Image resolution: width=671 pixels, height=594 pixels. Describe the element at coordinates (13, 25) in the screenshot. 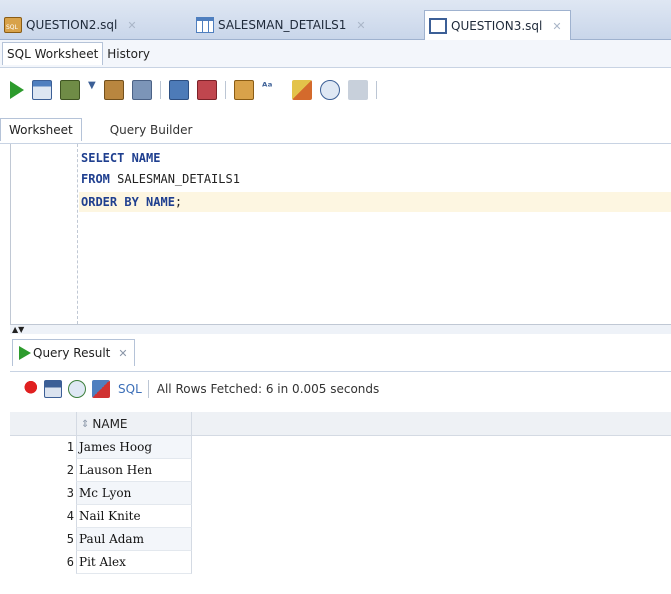

I see `sql-file-icon` at that location.